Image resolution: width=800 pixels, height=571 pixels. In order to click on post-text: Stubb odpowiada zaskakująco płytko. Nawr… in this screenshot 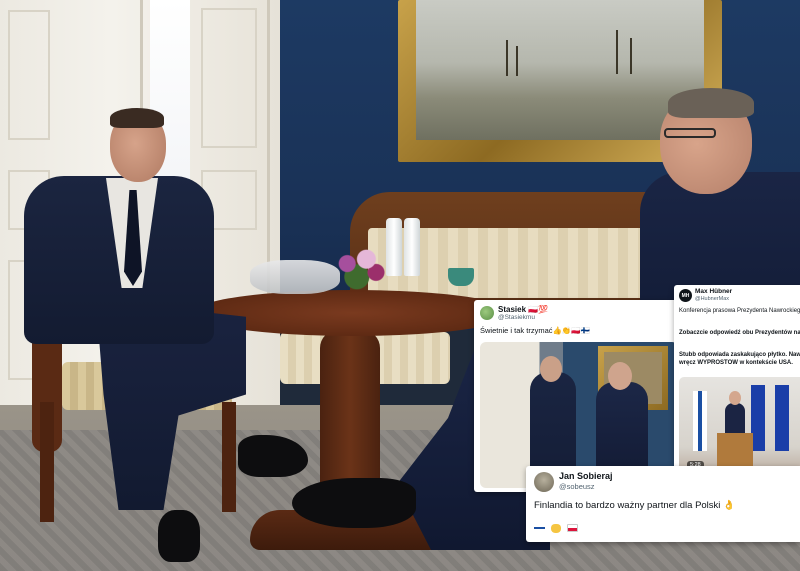, I will do `click(739, 359)`.